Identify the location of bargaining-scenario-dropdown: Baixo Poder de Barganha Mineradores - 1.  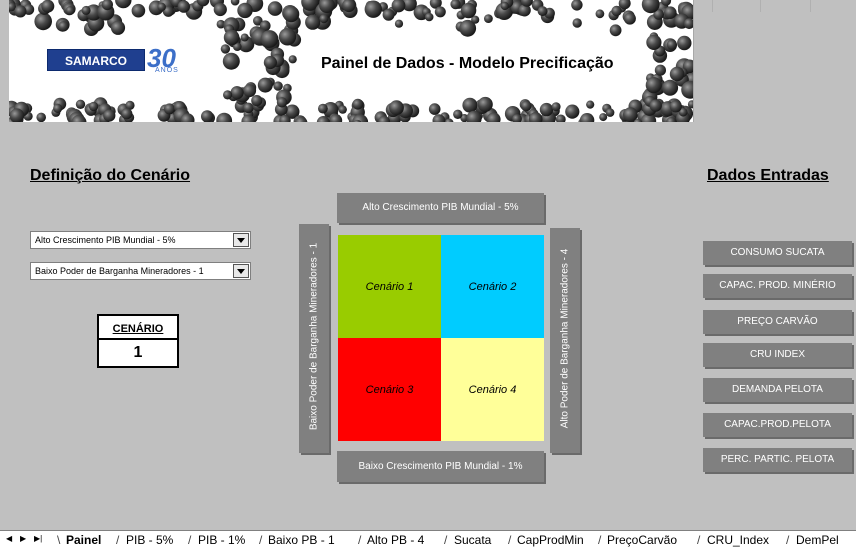
(140, 271).